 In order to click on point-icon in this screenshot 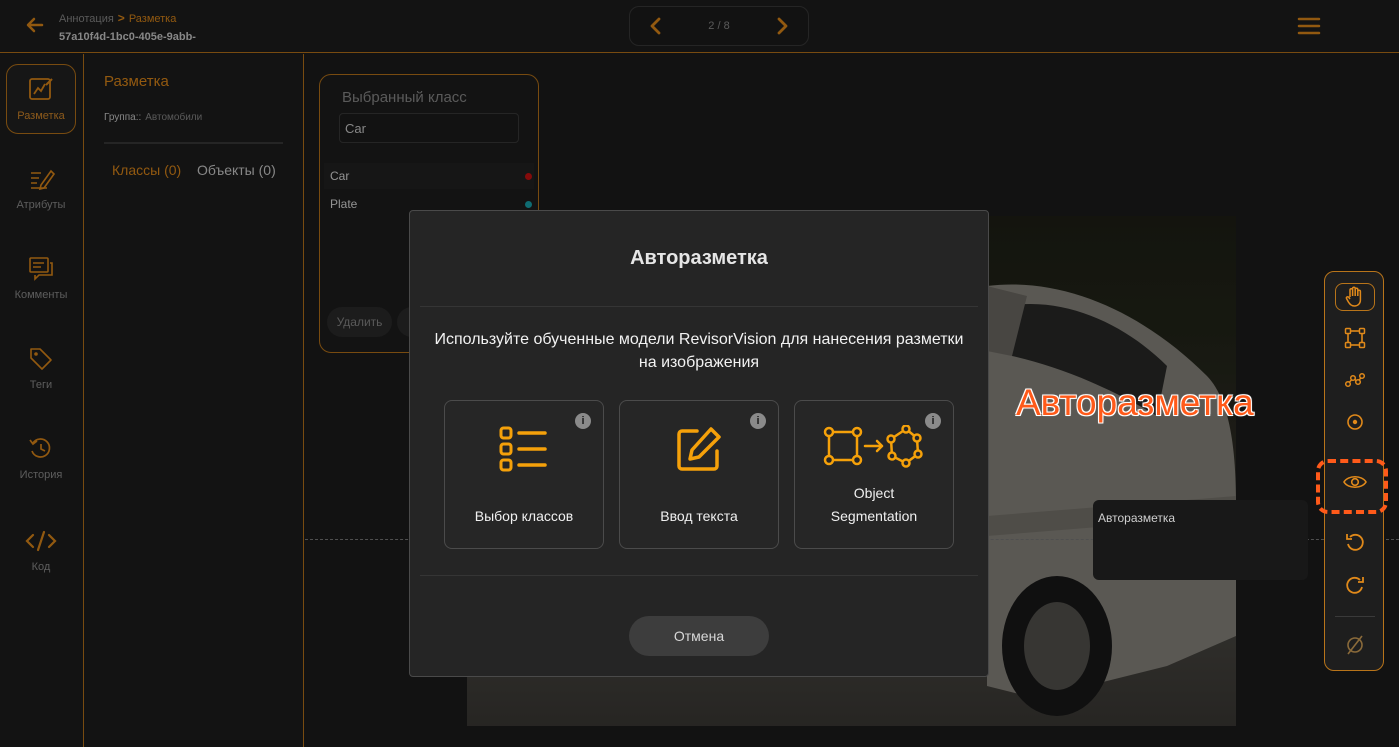, I will do `click(1355, 422)`.